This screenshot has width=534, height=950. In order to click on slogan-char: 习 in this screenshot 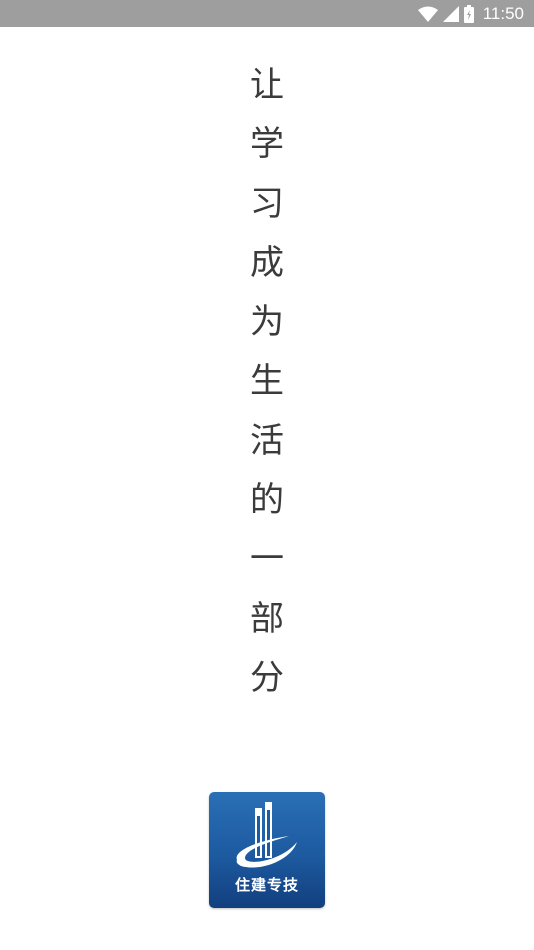, I will do `click(267, 203)`.